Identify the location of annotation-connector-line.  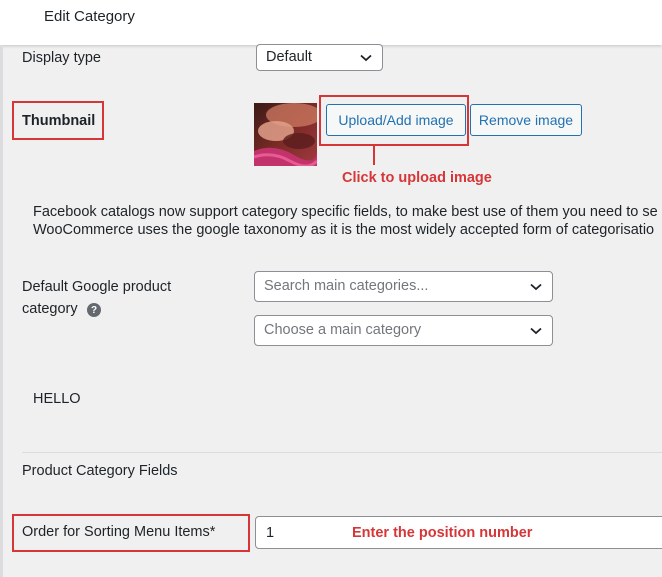
(374, 155).